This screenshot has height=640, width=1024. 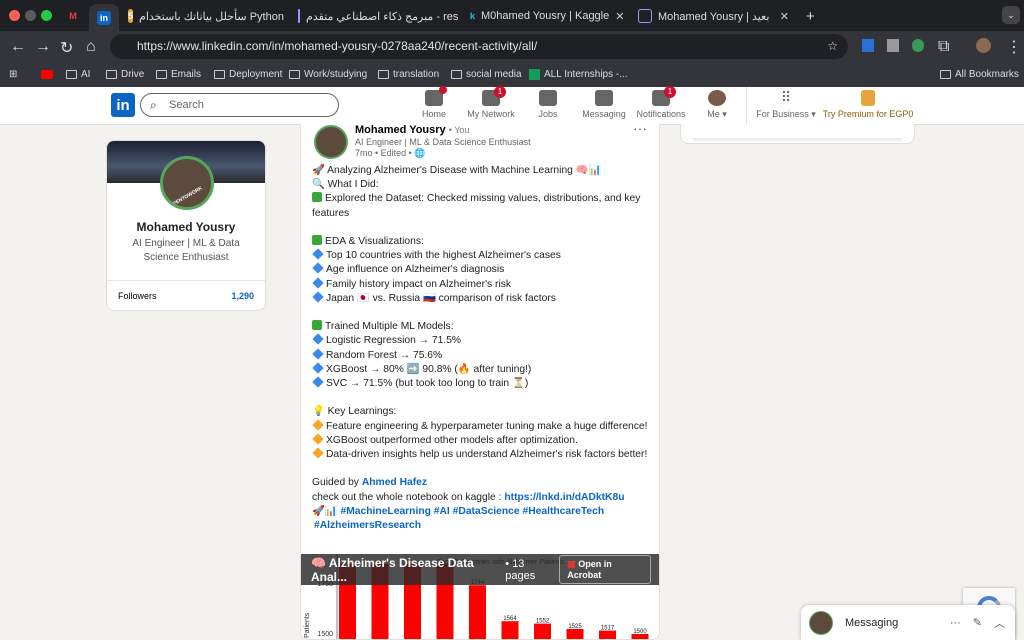 I want to click on hashtag: #AlzheimersResearch, so click(x=482, y=526).